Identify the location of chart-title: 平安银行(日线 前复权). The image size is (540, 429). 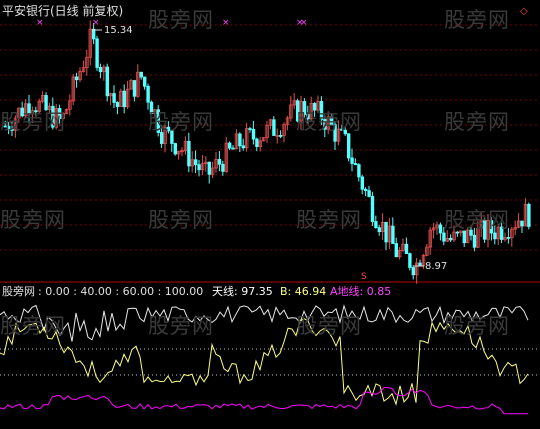
(63, 11).